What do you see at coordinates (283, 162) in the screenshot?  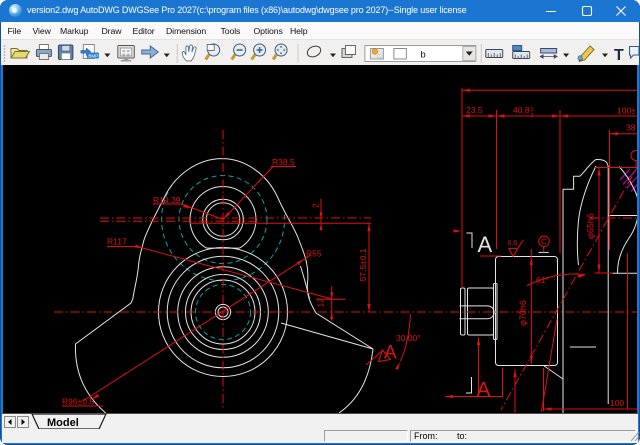 I see `svg-text: R38.5` at bounding box center [283, 162].